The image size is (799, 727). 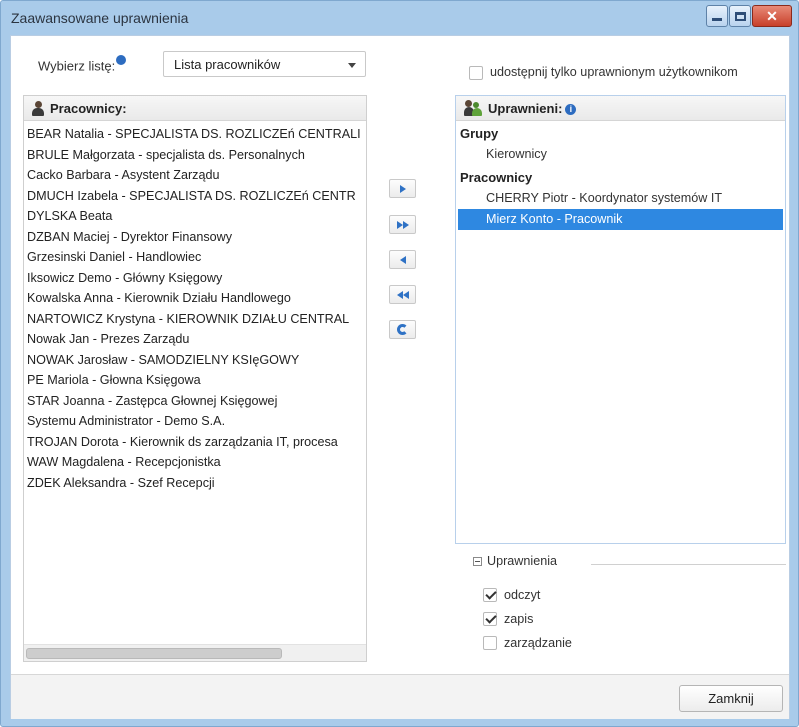 I want to click on employee-list-item: Cacko Barbara - Asystent Zarządu, so click(x=196, y=175).